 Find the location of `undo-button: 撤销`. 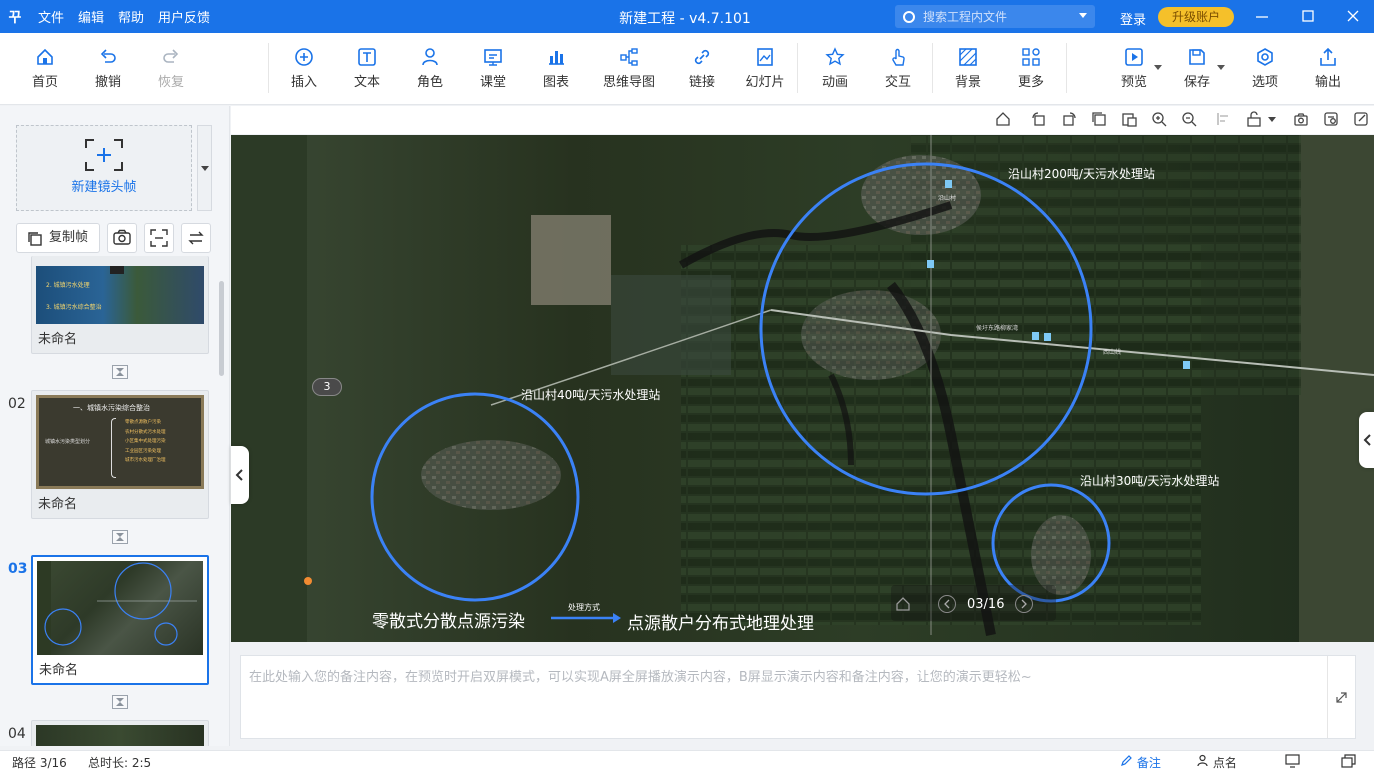

undo-button: 撤销 is located at coordinates (108, 68).